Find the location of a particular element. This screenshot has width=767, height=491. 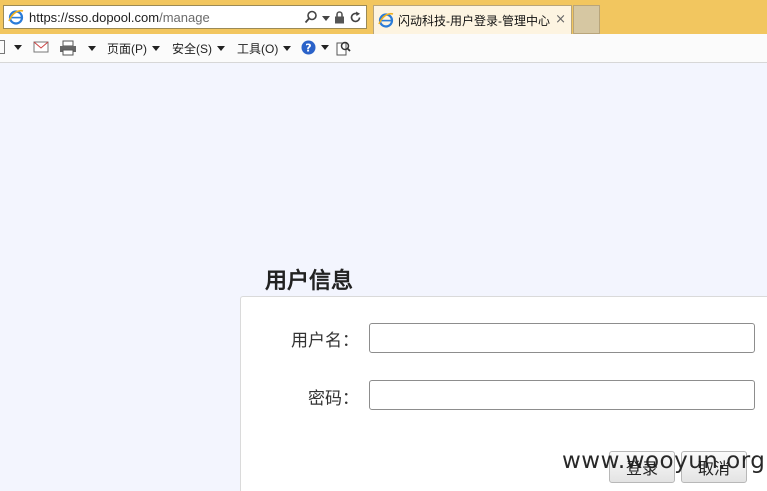

page-menu: 页面(P) is located at coordinates (133, 48).